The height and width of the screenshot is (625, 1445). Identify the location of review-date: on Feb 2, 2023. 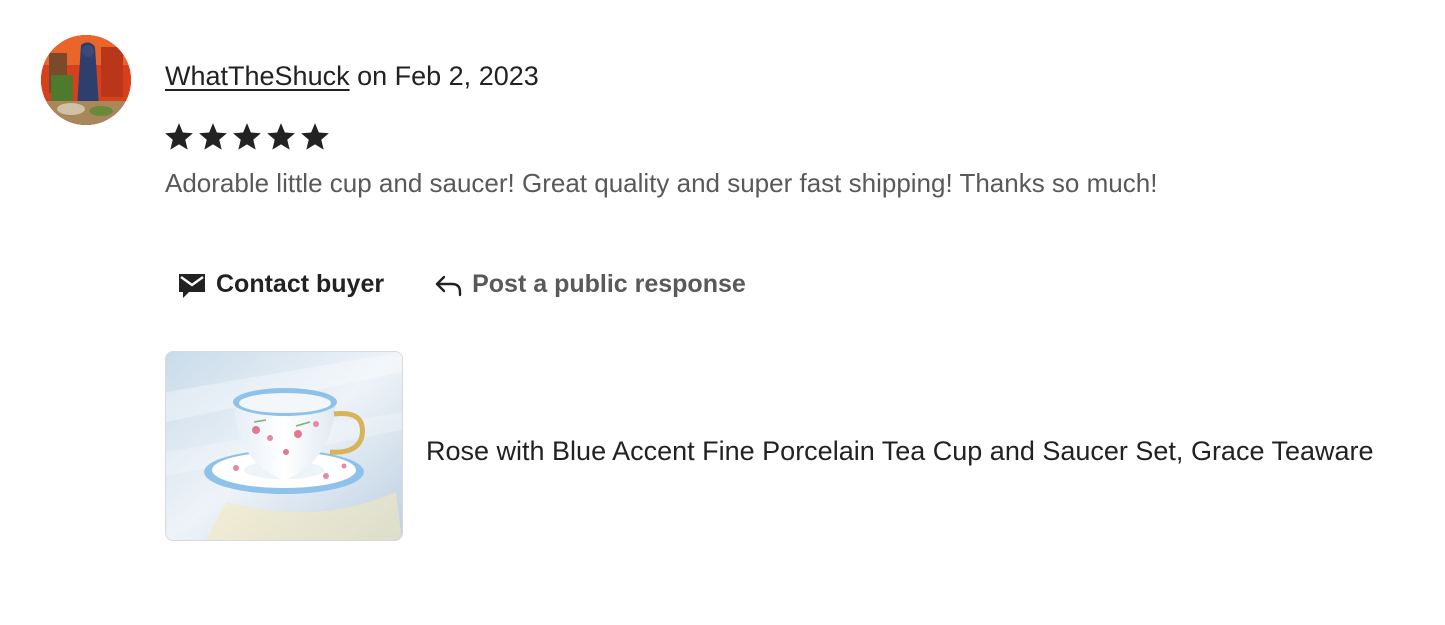
(448, 76).